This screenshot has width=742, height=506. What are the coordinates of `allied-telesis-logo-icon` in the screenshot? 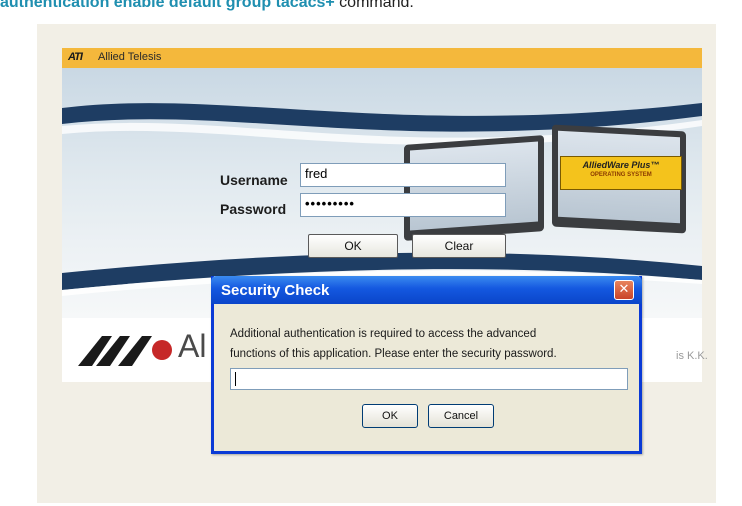 It's located at (125, 351).